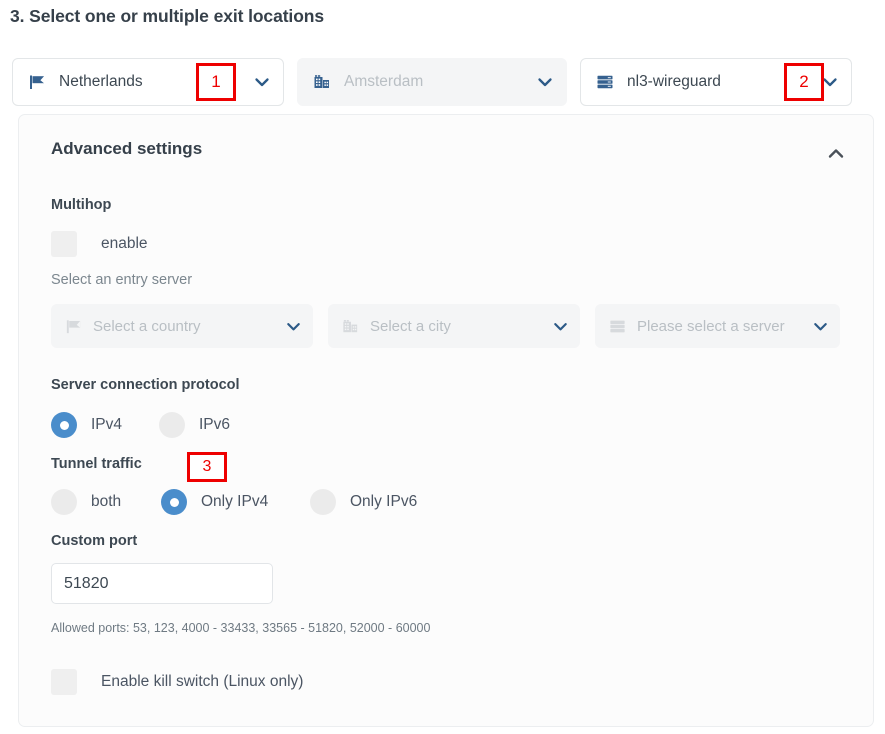 The image size is (885, 734). I want to click on multihop-enable-checkbox, so click(64, 244).